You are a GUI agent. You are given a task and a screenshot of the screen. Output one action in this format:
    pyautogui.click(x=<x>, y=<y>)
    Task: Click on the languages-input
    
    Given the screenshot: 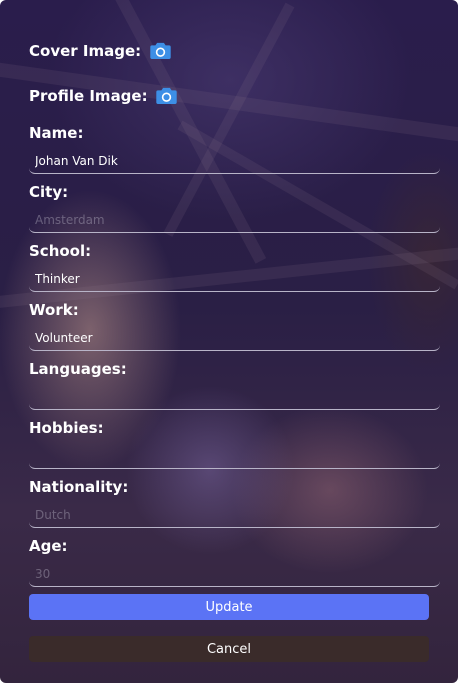 What is the action you would take?
    pyautogui.click(x=234, y=397)
    